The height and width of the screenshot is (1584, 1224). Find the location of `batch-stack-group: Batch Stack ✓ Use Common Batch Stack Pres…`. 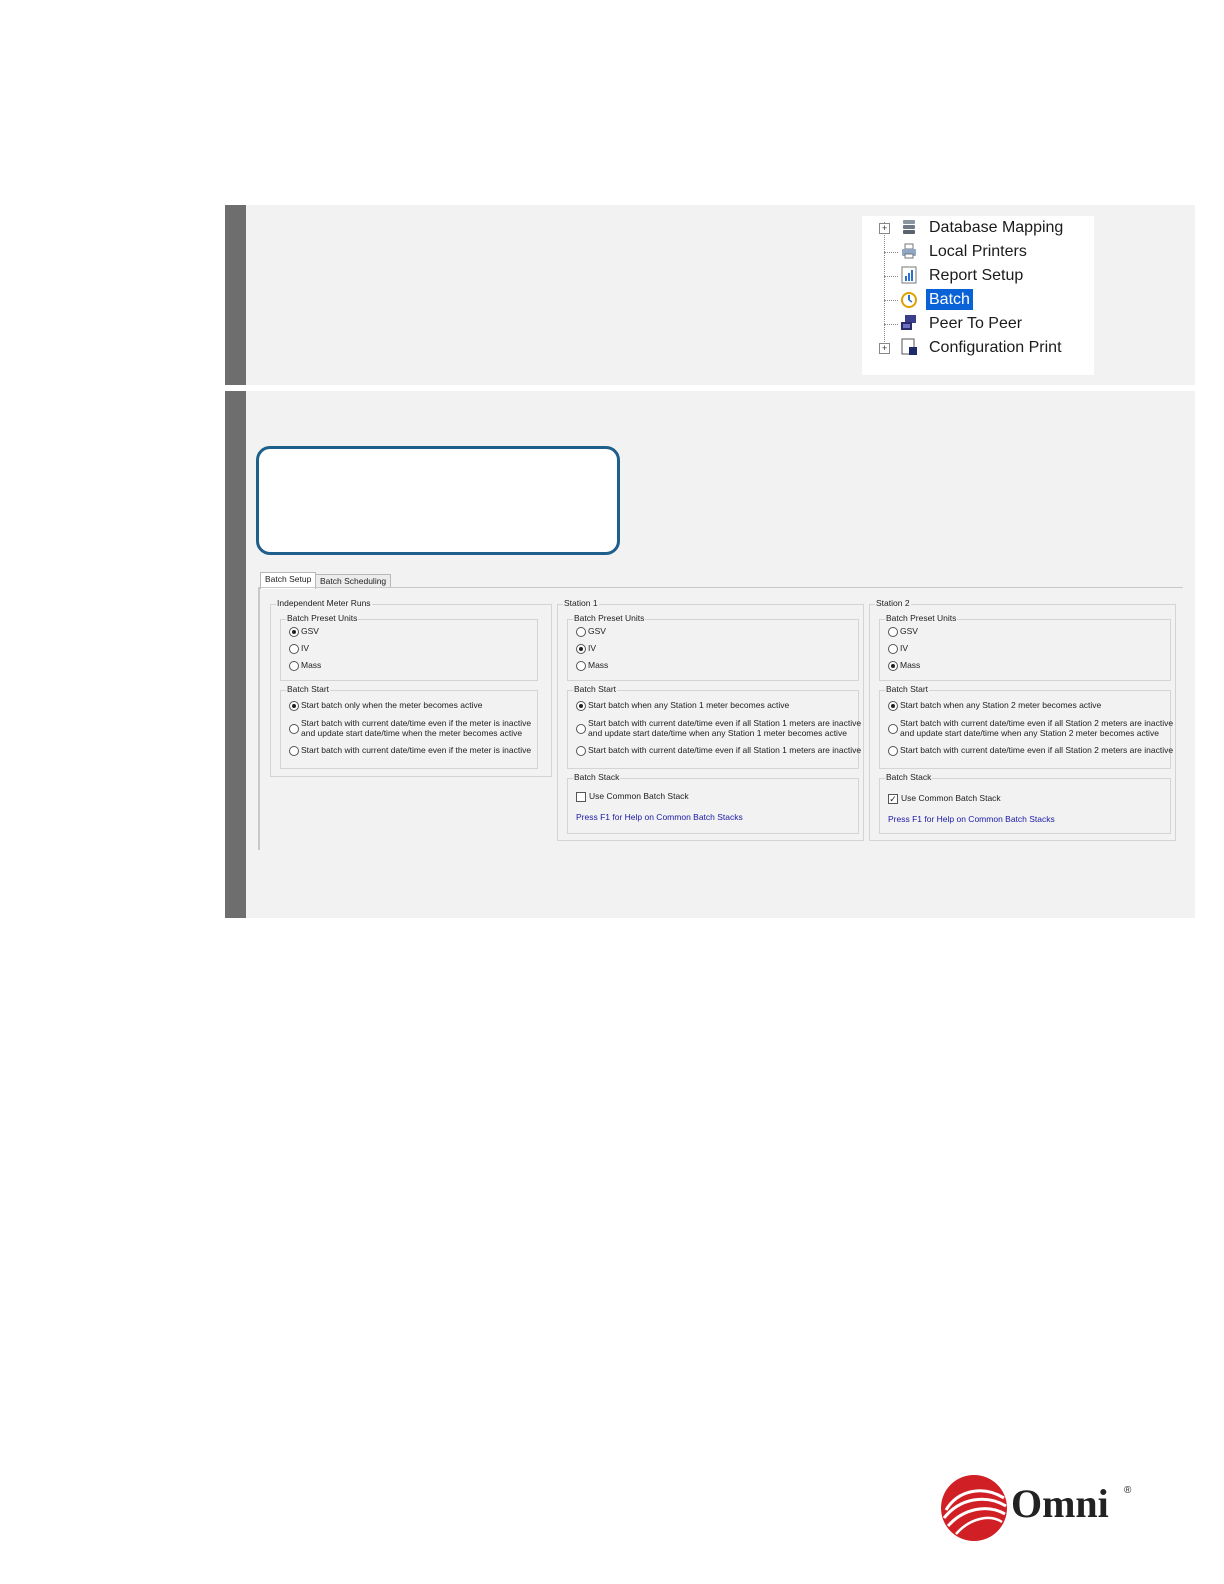

batch-stack-group: Batch Stack ✓ Use Common Batch Stack Pres… is located at coordinates (1025, 803).